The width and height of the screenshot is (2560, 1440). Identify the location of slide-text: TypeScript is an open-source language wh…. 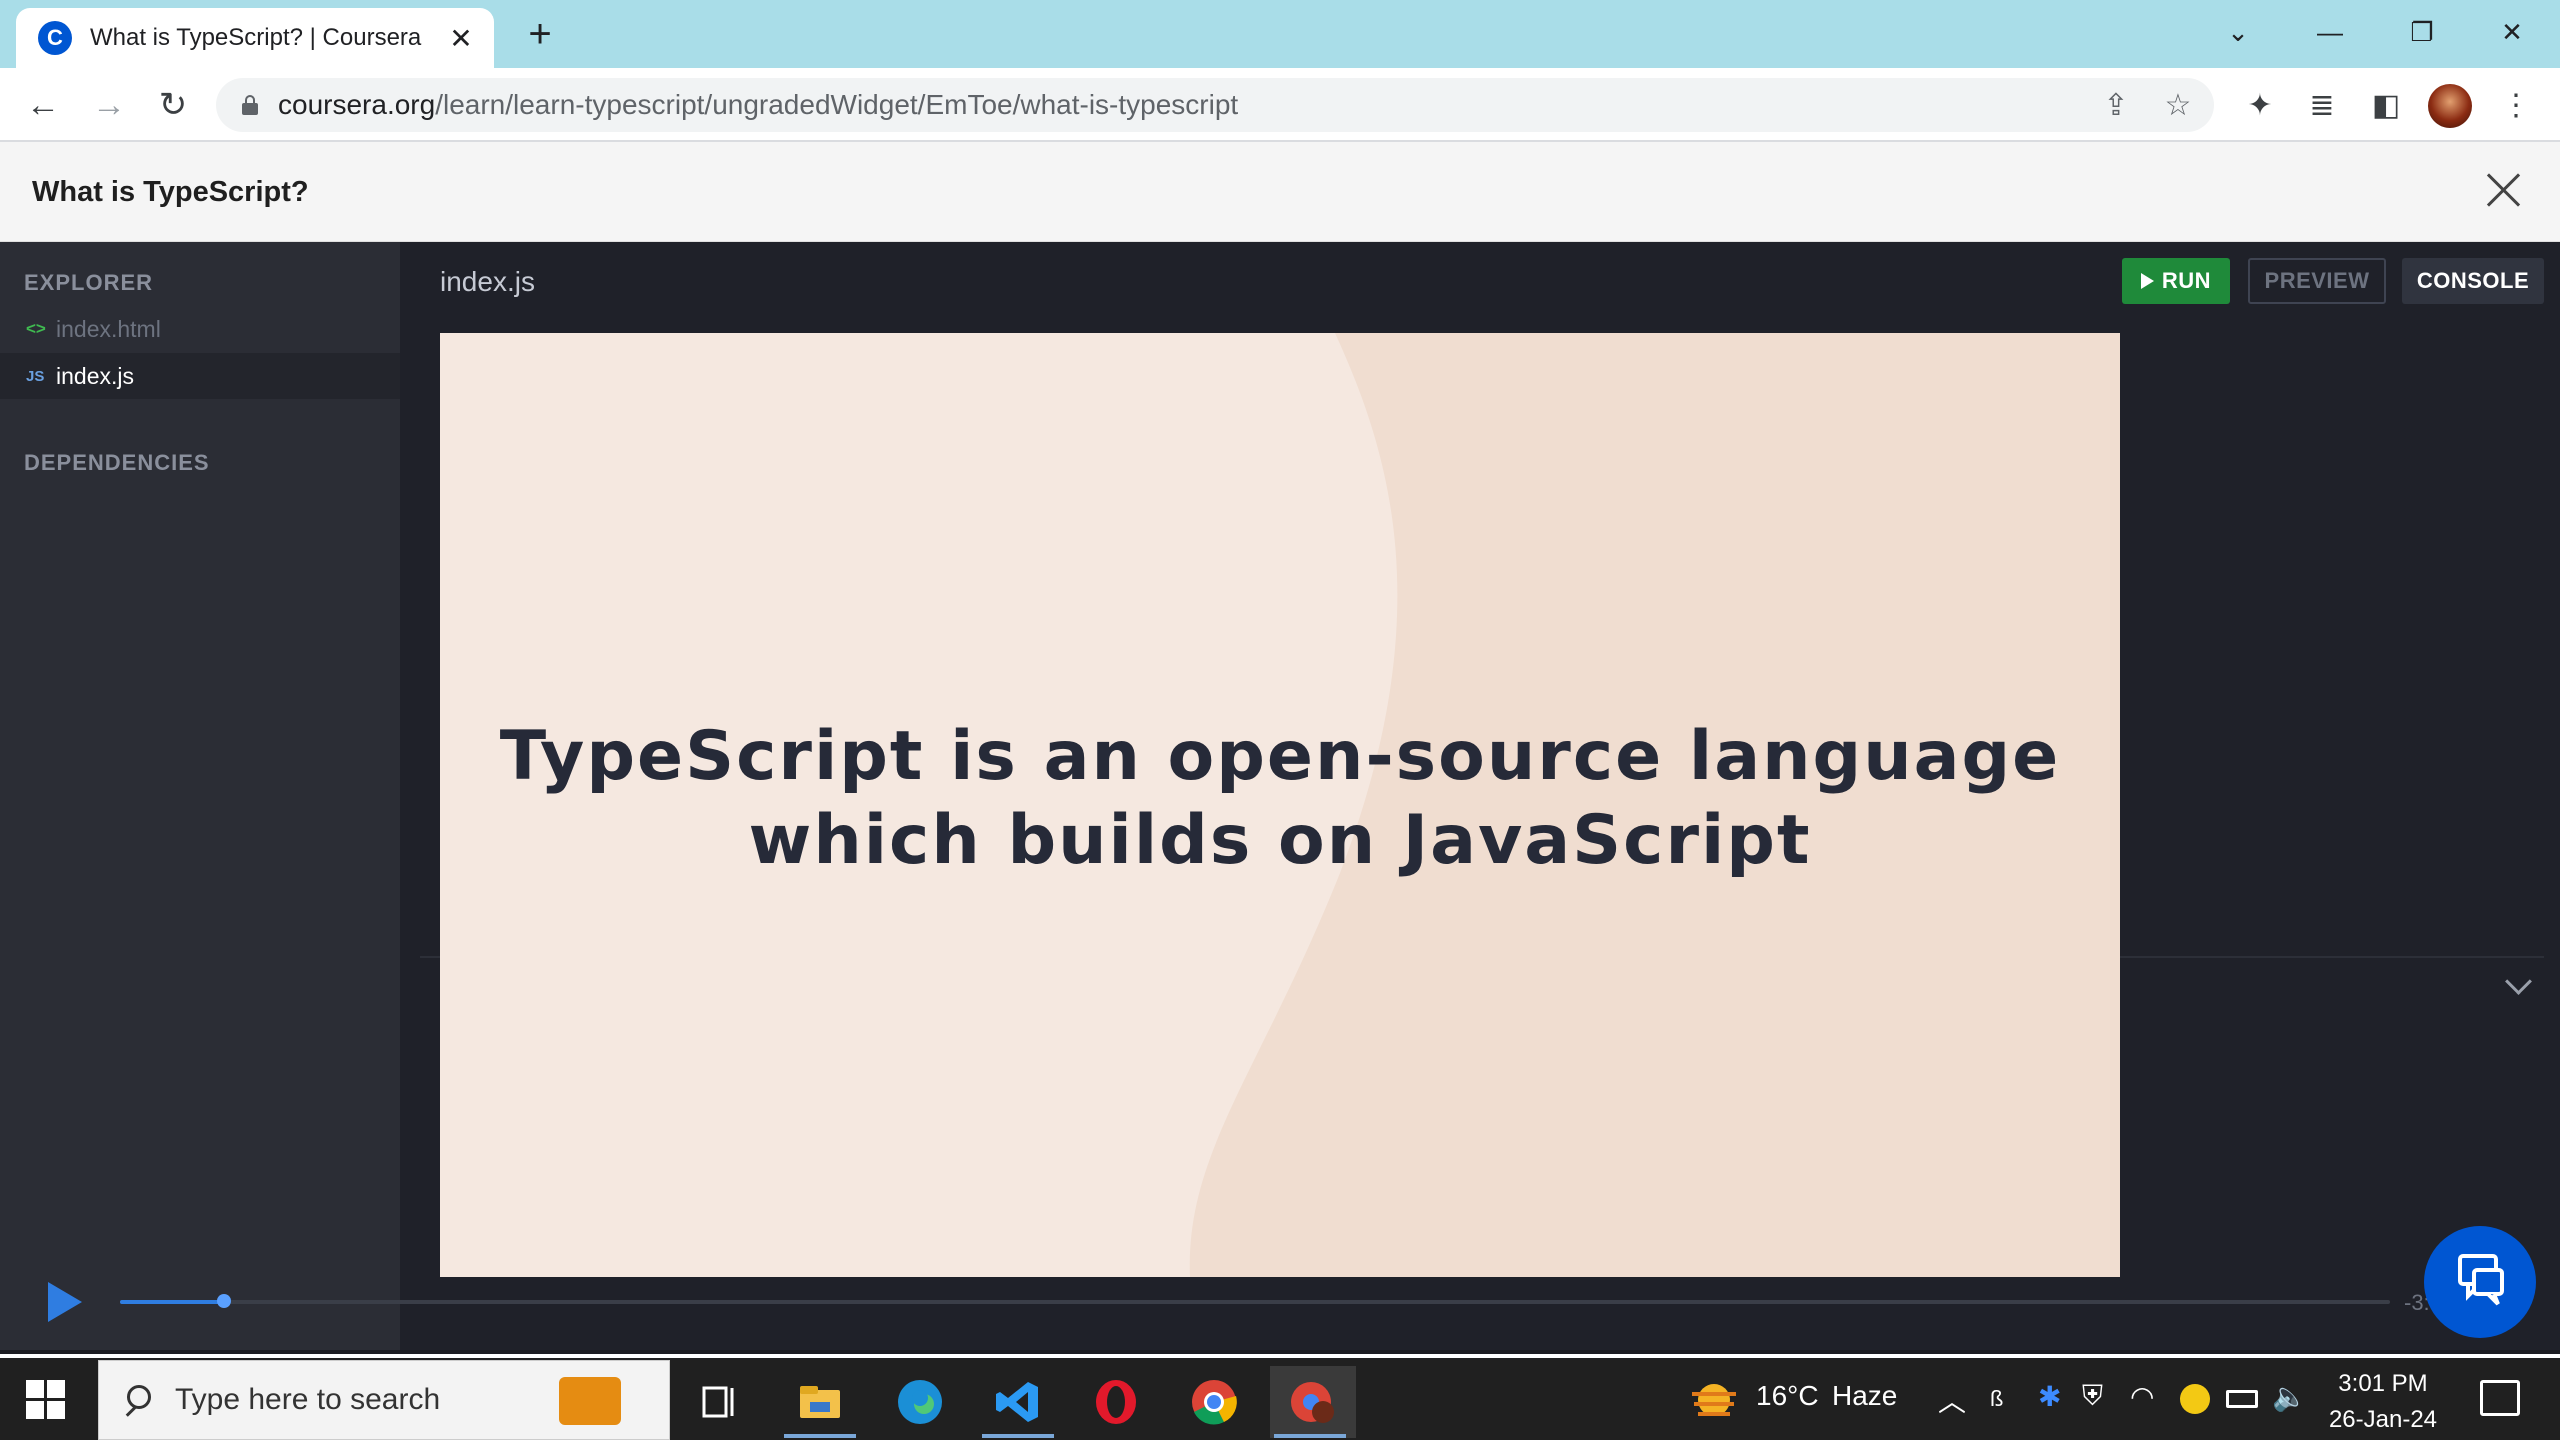
(1280, 799).